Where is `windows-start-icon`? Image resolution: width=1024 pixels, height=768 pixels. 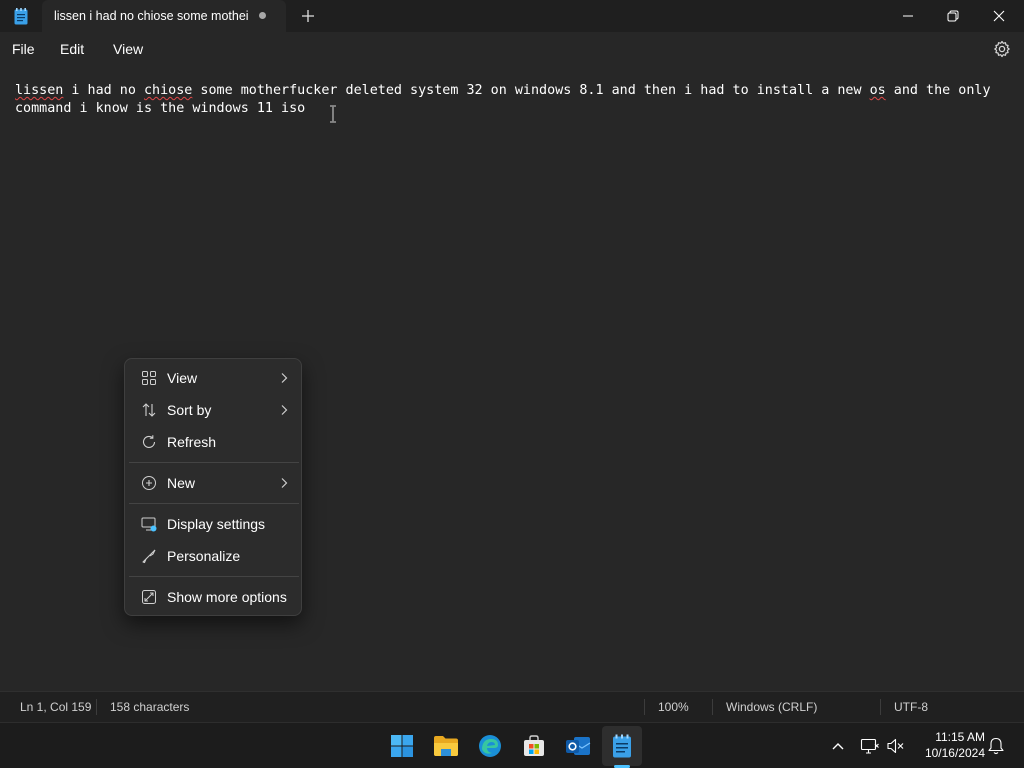
windows-start-icon is located at coordinates (402, 746).